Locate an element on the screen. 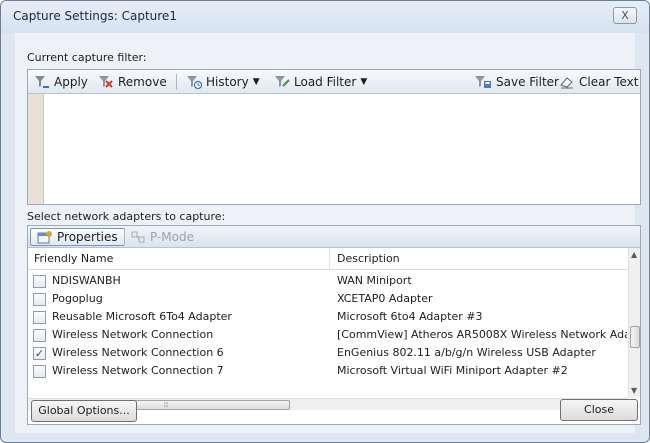 The width and height of the screenshot is (650, 443). properties-button: Properties is located at coordinates (77, 237).